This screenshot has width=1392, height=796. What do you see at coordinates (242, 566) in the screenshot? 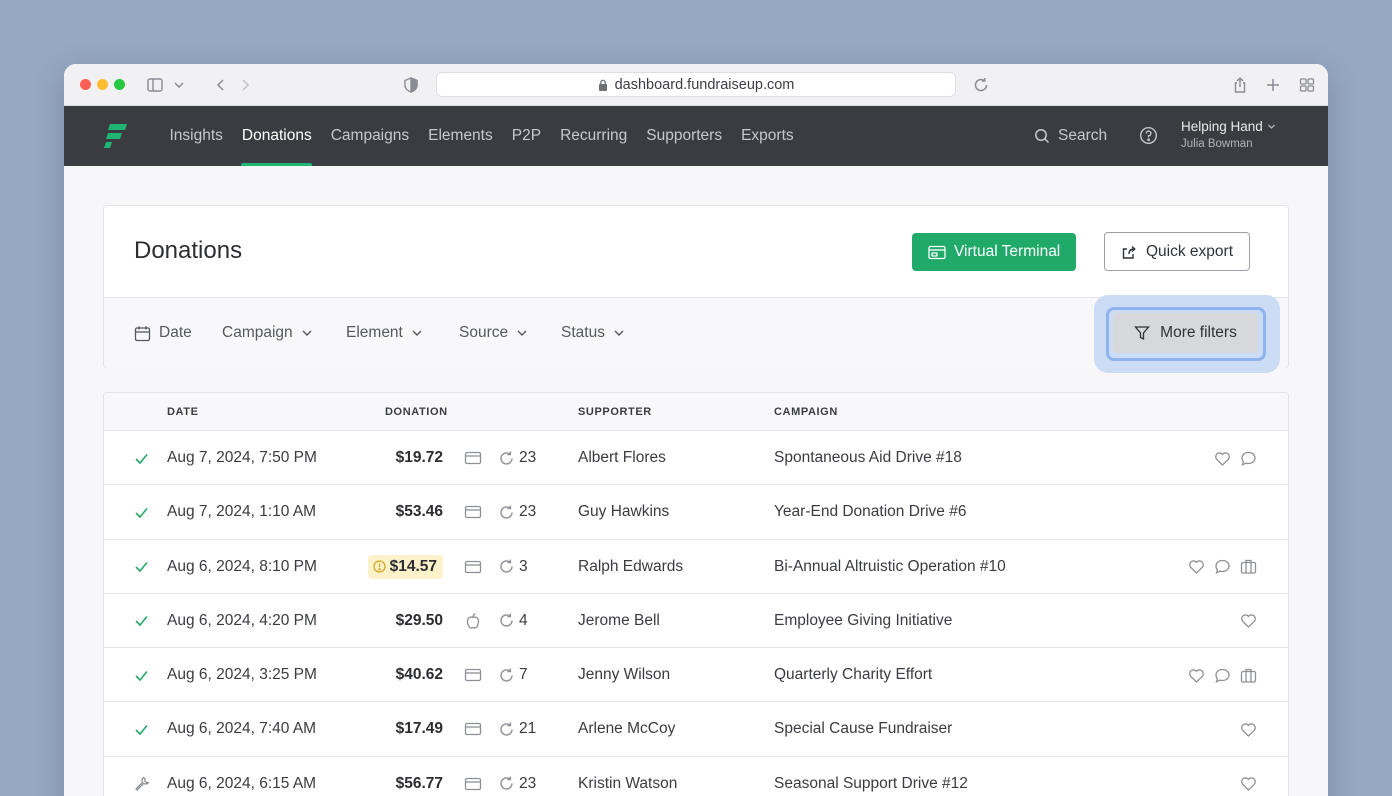
I see `donation-date: Aug 6, 2024, 8:10 PM` at bounding box center [242, 566].